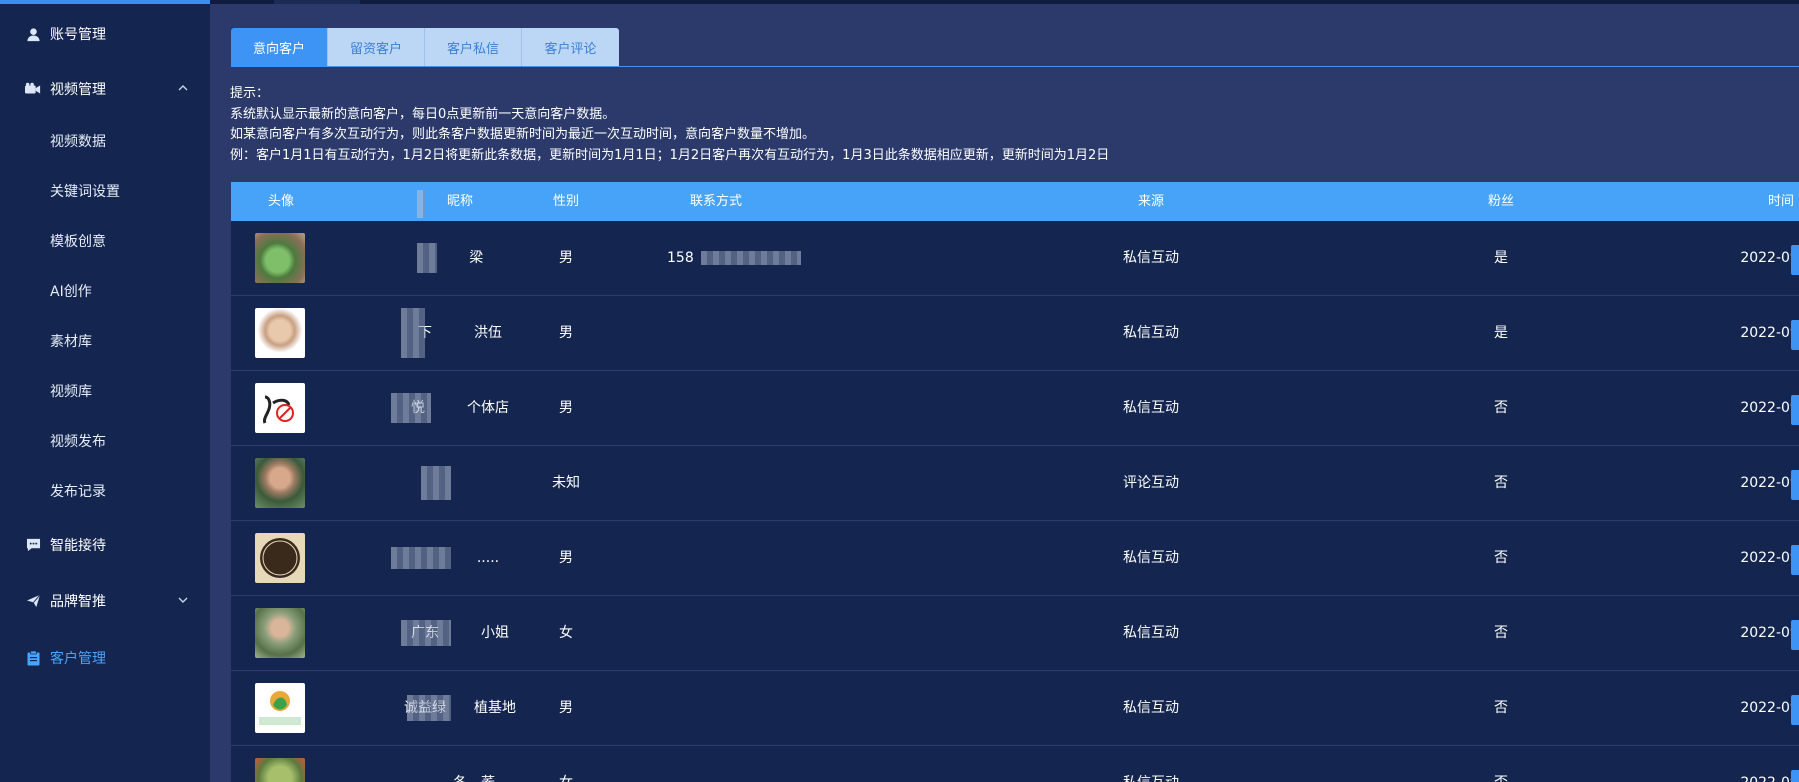  What do you see at coordinates (1015, 408) in the screenshot?
I see `table-row: 悦 个体店 男 私信互动 否 2022-09-08` at bounding box center [1015, 408].